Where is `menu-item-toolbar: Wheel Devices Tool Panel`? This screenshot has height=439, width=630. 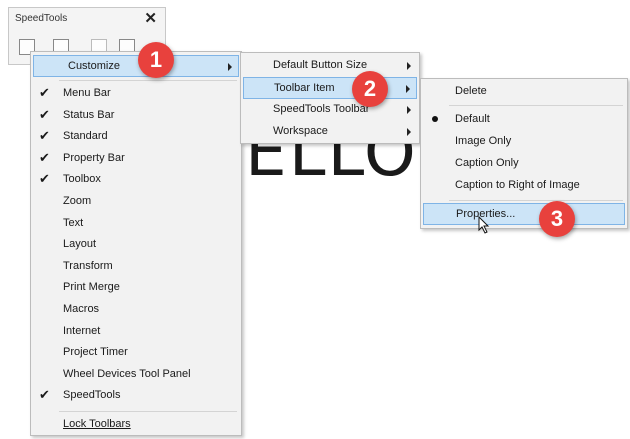 menu-item-toolbar: Wheel Devices Tool Panel is located at coordinates (136, 375).